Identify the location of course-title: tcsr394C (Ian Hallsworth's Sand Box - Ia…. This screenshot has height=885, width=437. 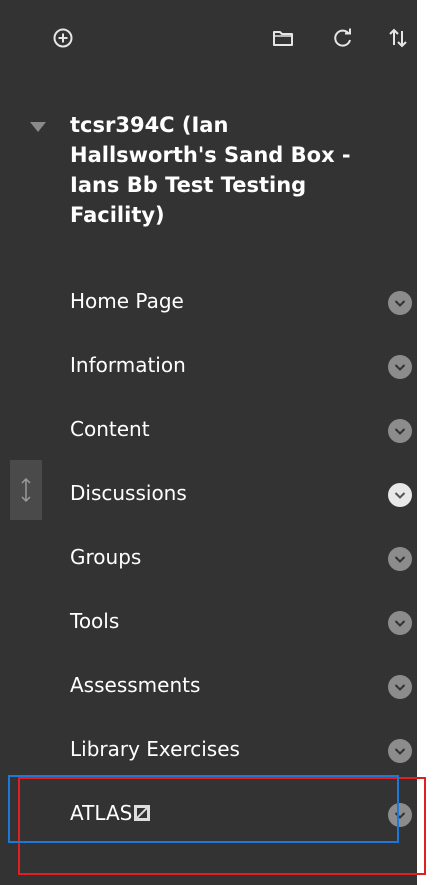
(220, 170).